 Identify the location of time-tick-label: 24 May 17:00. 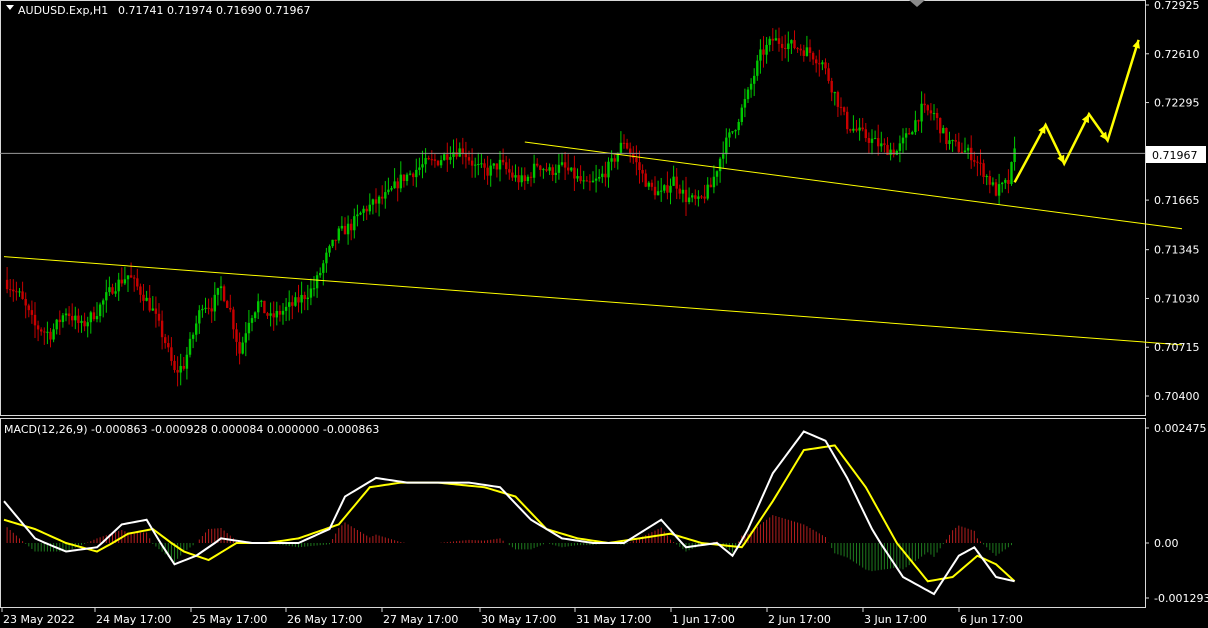
(133, 619).